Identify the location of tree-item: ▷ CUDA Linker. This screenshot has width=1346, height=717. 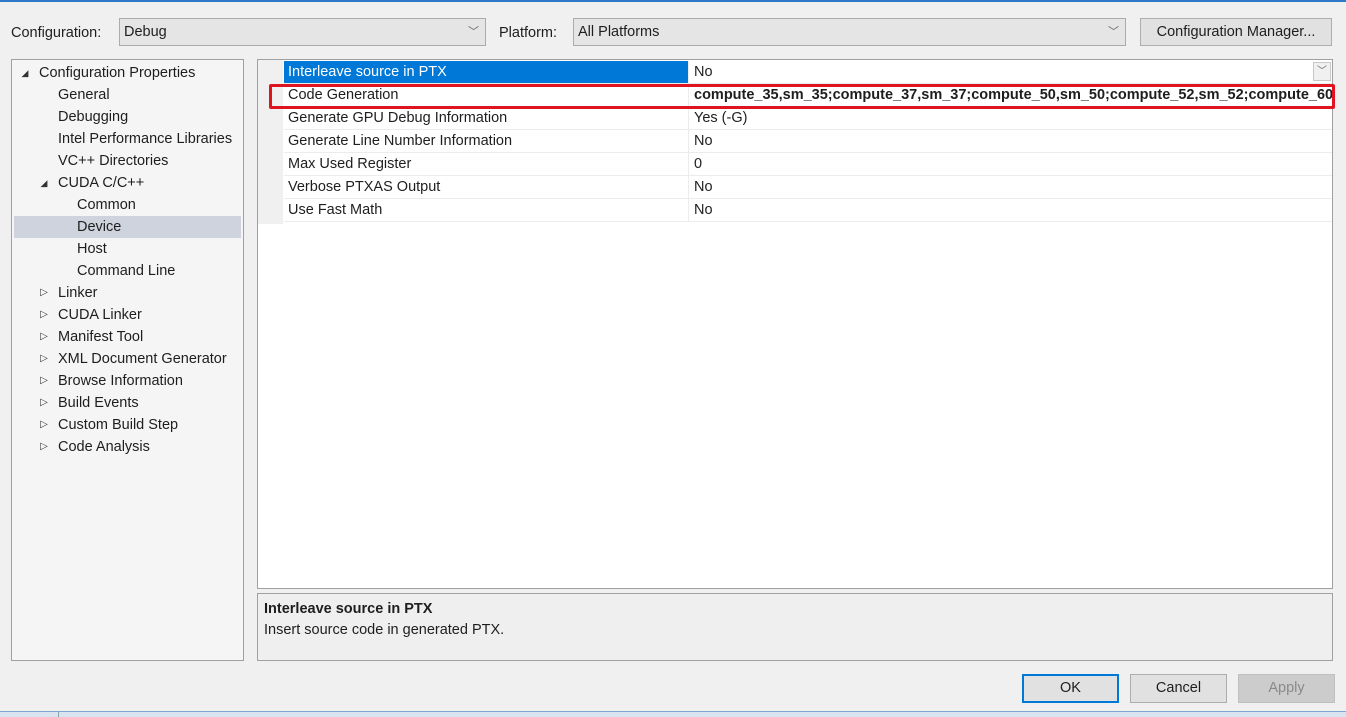
(127, 315).